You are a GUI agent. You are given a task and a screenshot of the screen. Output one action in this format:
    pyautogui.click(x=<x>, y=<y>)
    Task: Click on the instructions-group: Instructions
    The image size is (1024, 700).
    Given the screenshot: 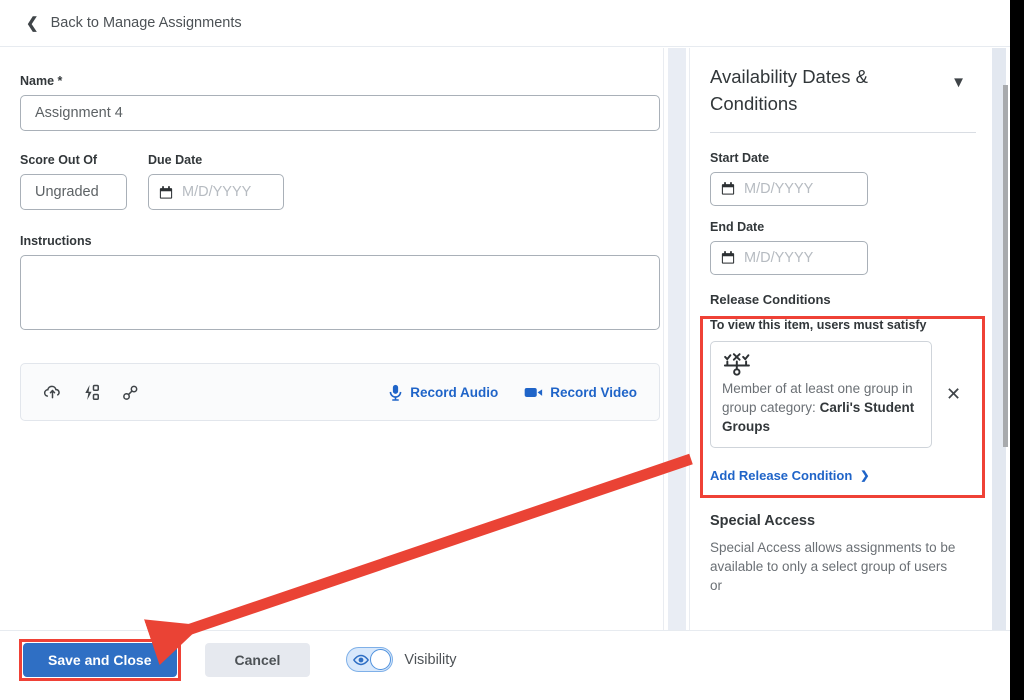 What is the action you would take?
    pyautogui.click(x=340, y=282)
    